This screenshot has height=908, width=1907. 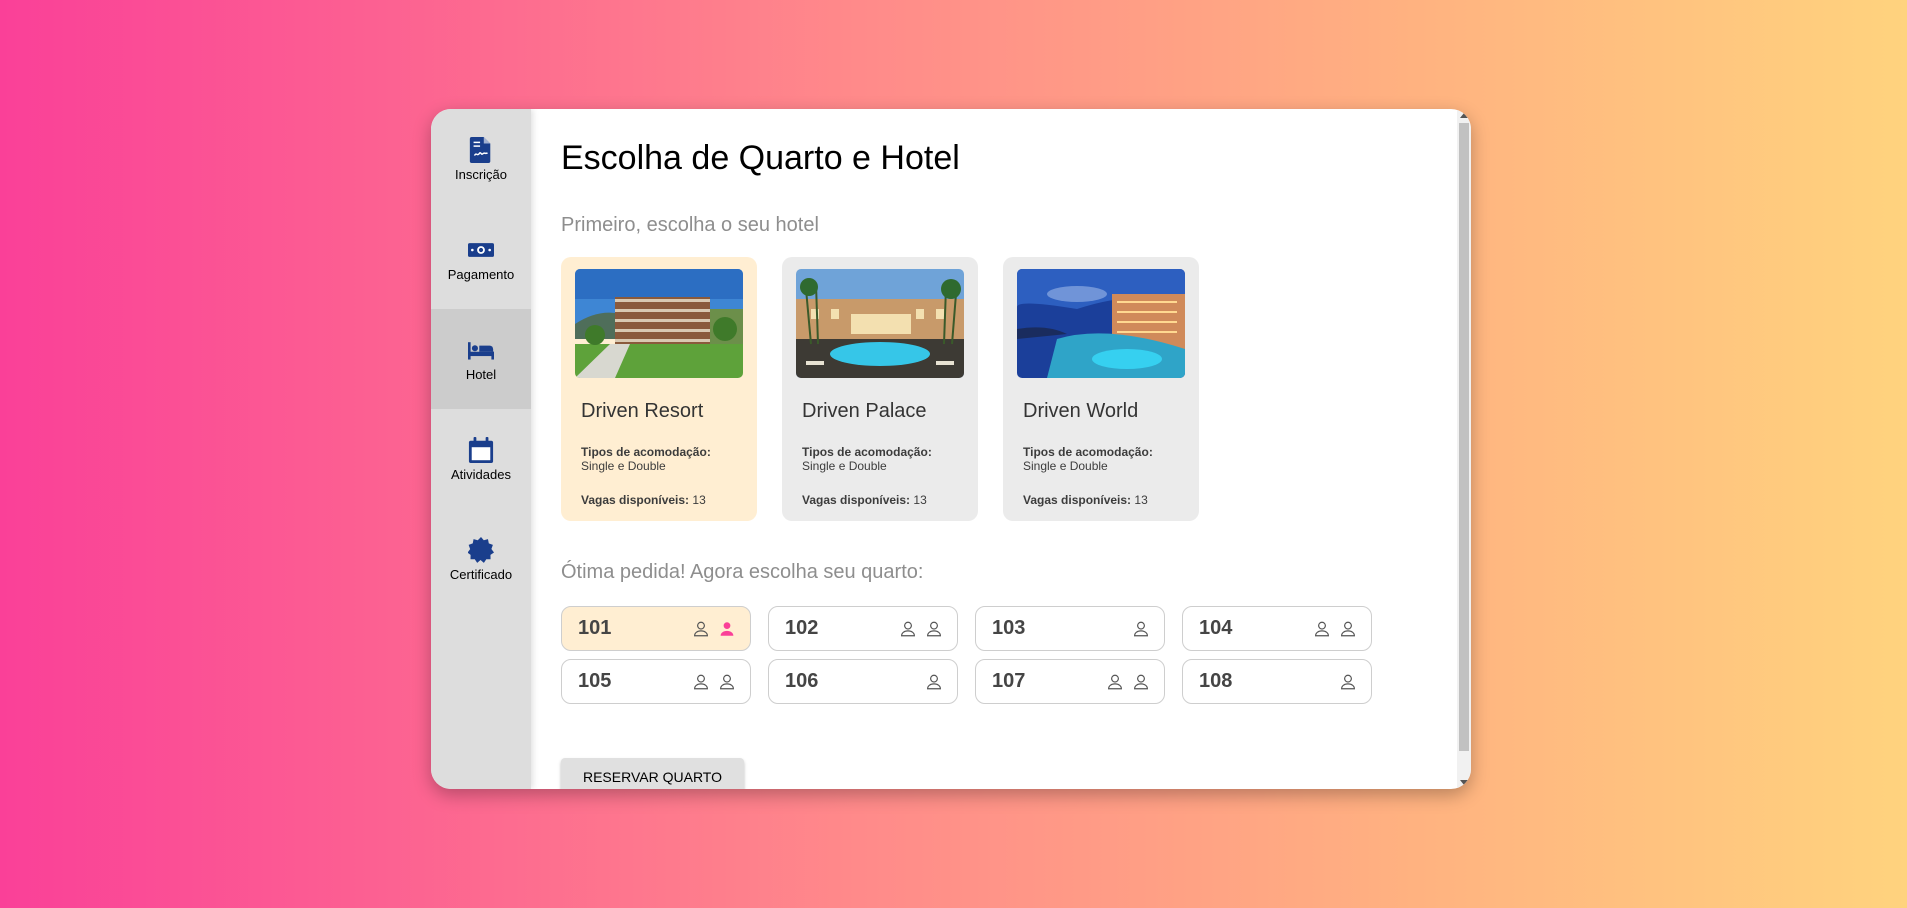 I want to click on vertical-scrollbar, so click(x=1464, y=449).